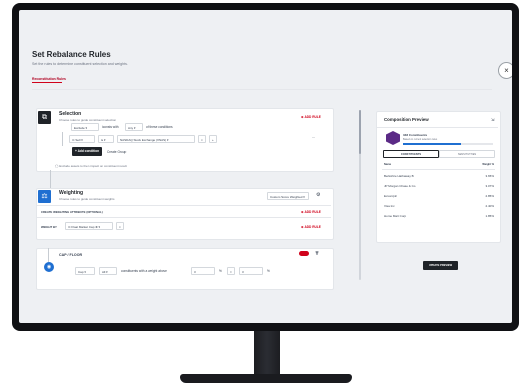 The width and height of the screenshot is (531, 385). Describe the element at coordinates (266, 378) in the screenshot. I see `monitor-base` at that location.